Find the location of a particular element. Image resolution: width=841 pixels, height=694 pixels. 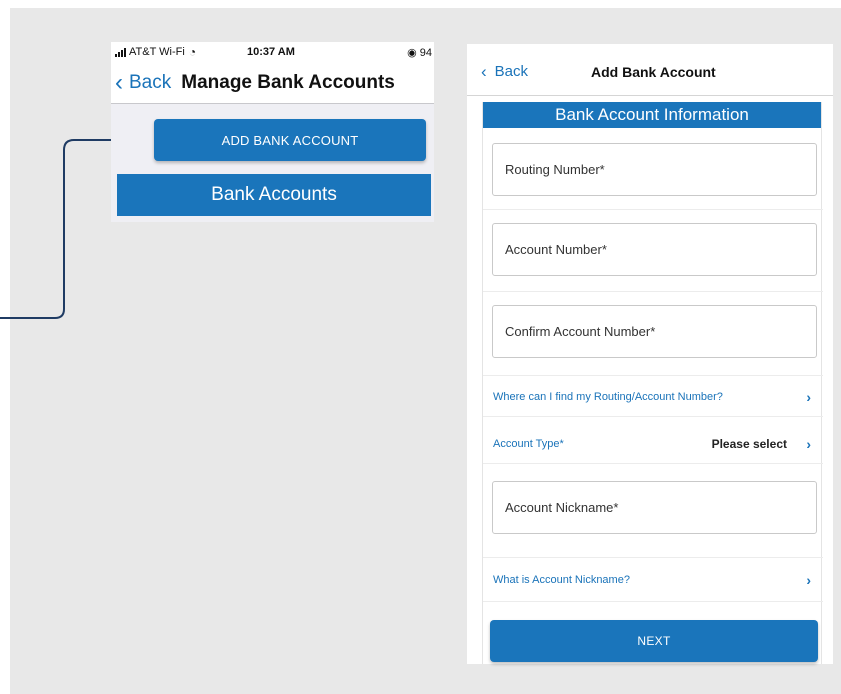

nav-bar: ‹ Back Manage Bank Accounts is located at coordinates (272, 83).